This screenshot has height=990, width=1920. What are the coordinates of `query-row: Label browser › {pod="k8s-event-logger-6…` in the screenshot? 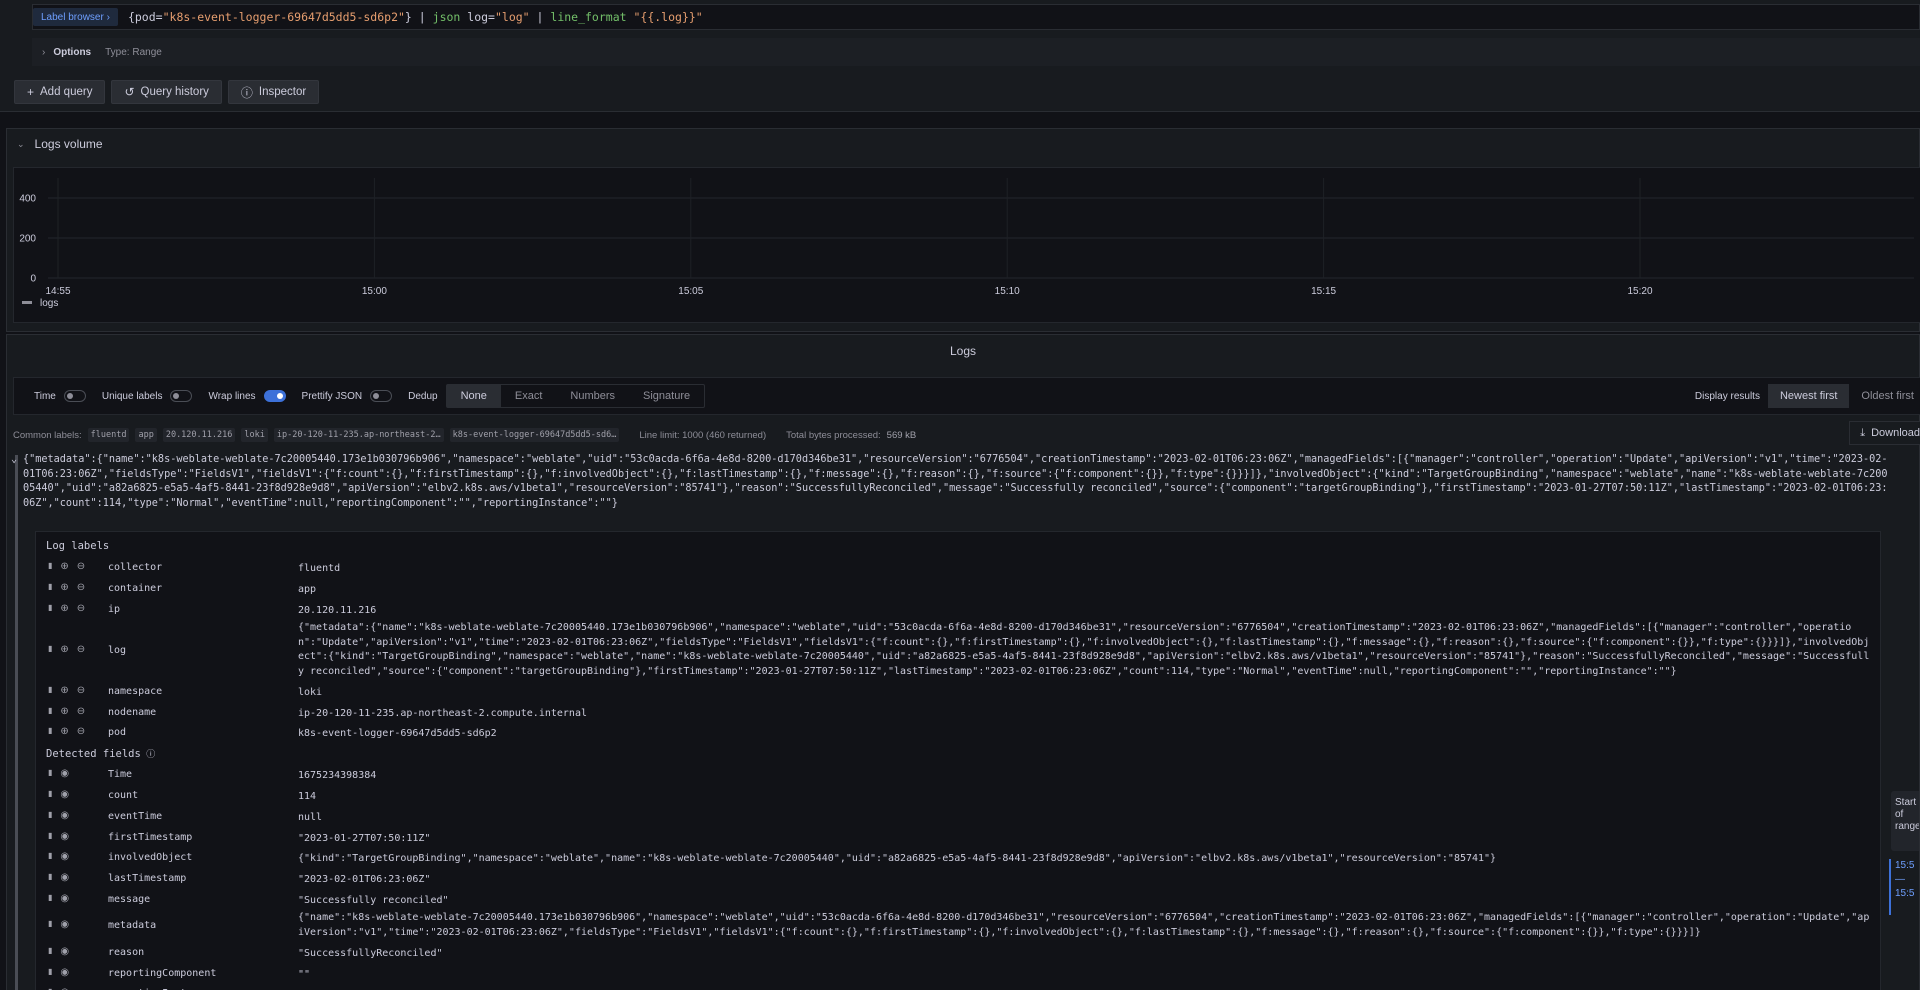 It's located at (976, 17).